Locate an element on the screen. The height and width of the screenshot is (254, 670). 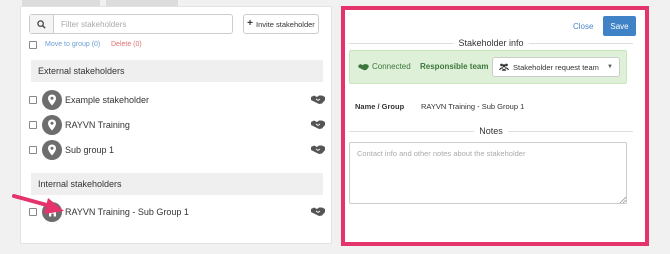
chevron-down-icon: ▼ is located at coordinates (610, 67).